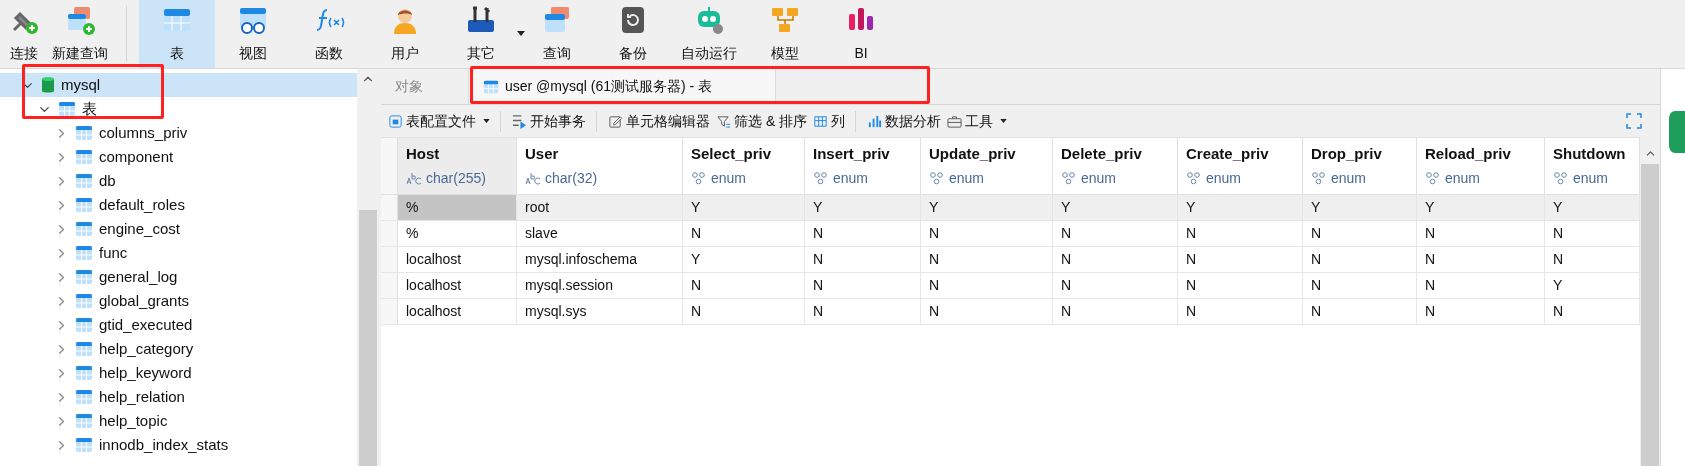  Describe the element at coordinates (600, 285) in the screenshot. I see `table-cell: mysql.session` at that location.